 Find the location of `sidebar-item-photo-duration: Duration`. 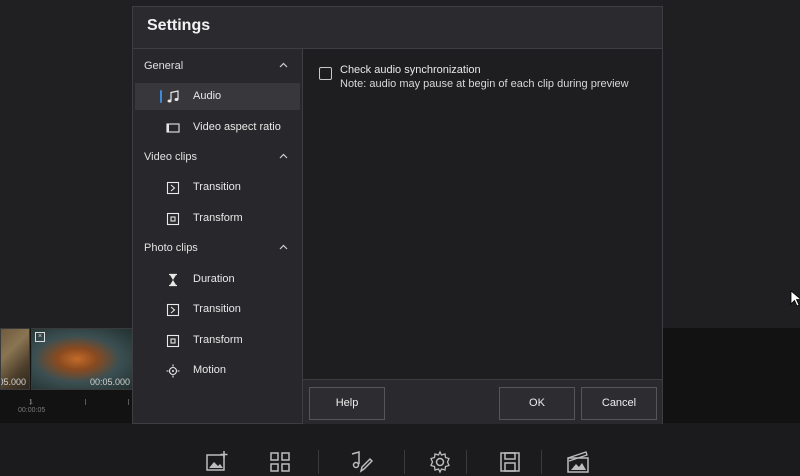

sidebar-item-photo-duration: Duration is located at coordinates (217, 279).